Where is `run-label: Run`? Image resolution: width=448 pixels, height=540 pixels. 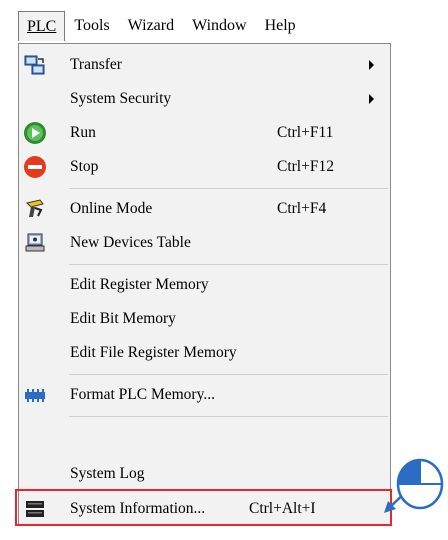 run-label: Run is located at coordinates (83, 132).